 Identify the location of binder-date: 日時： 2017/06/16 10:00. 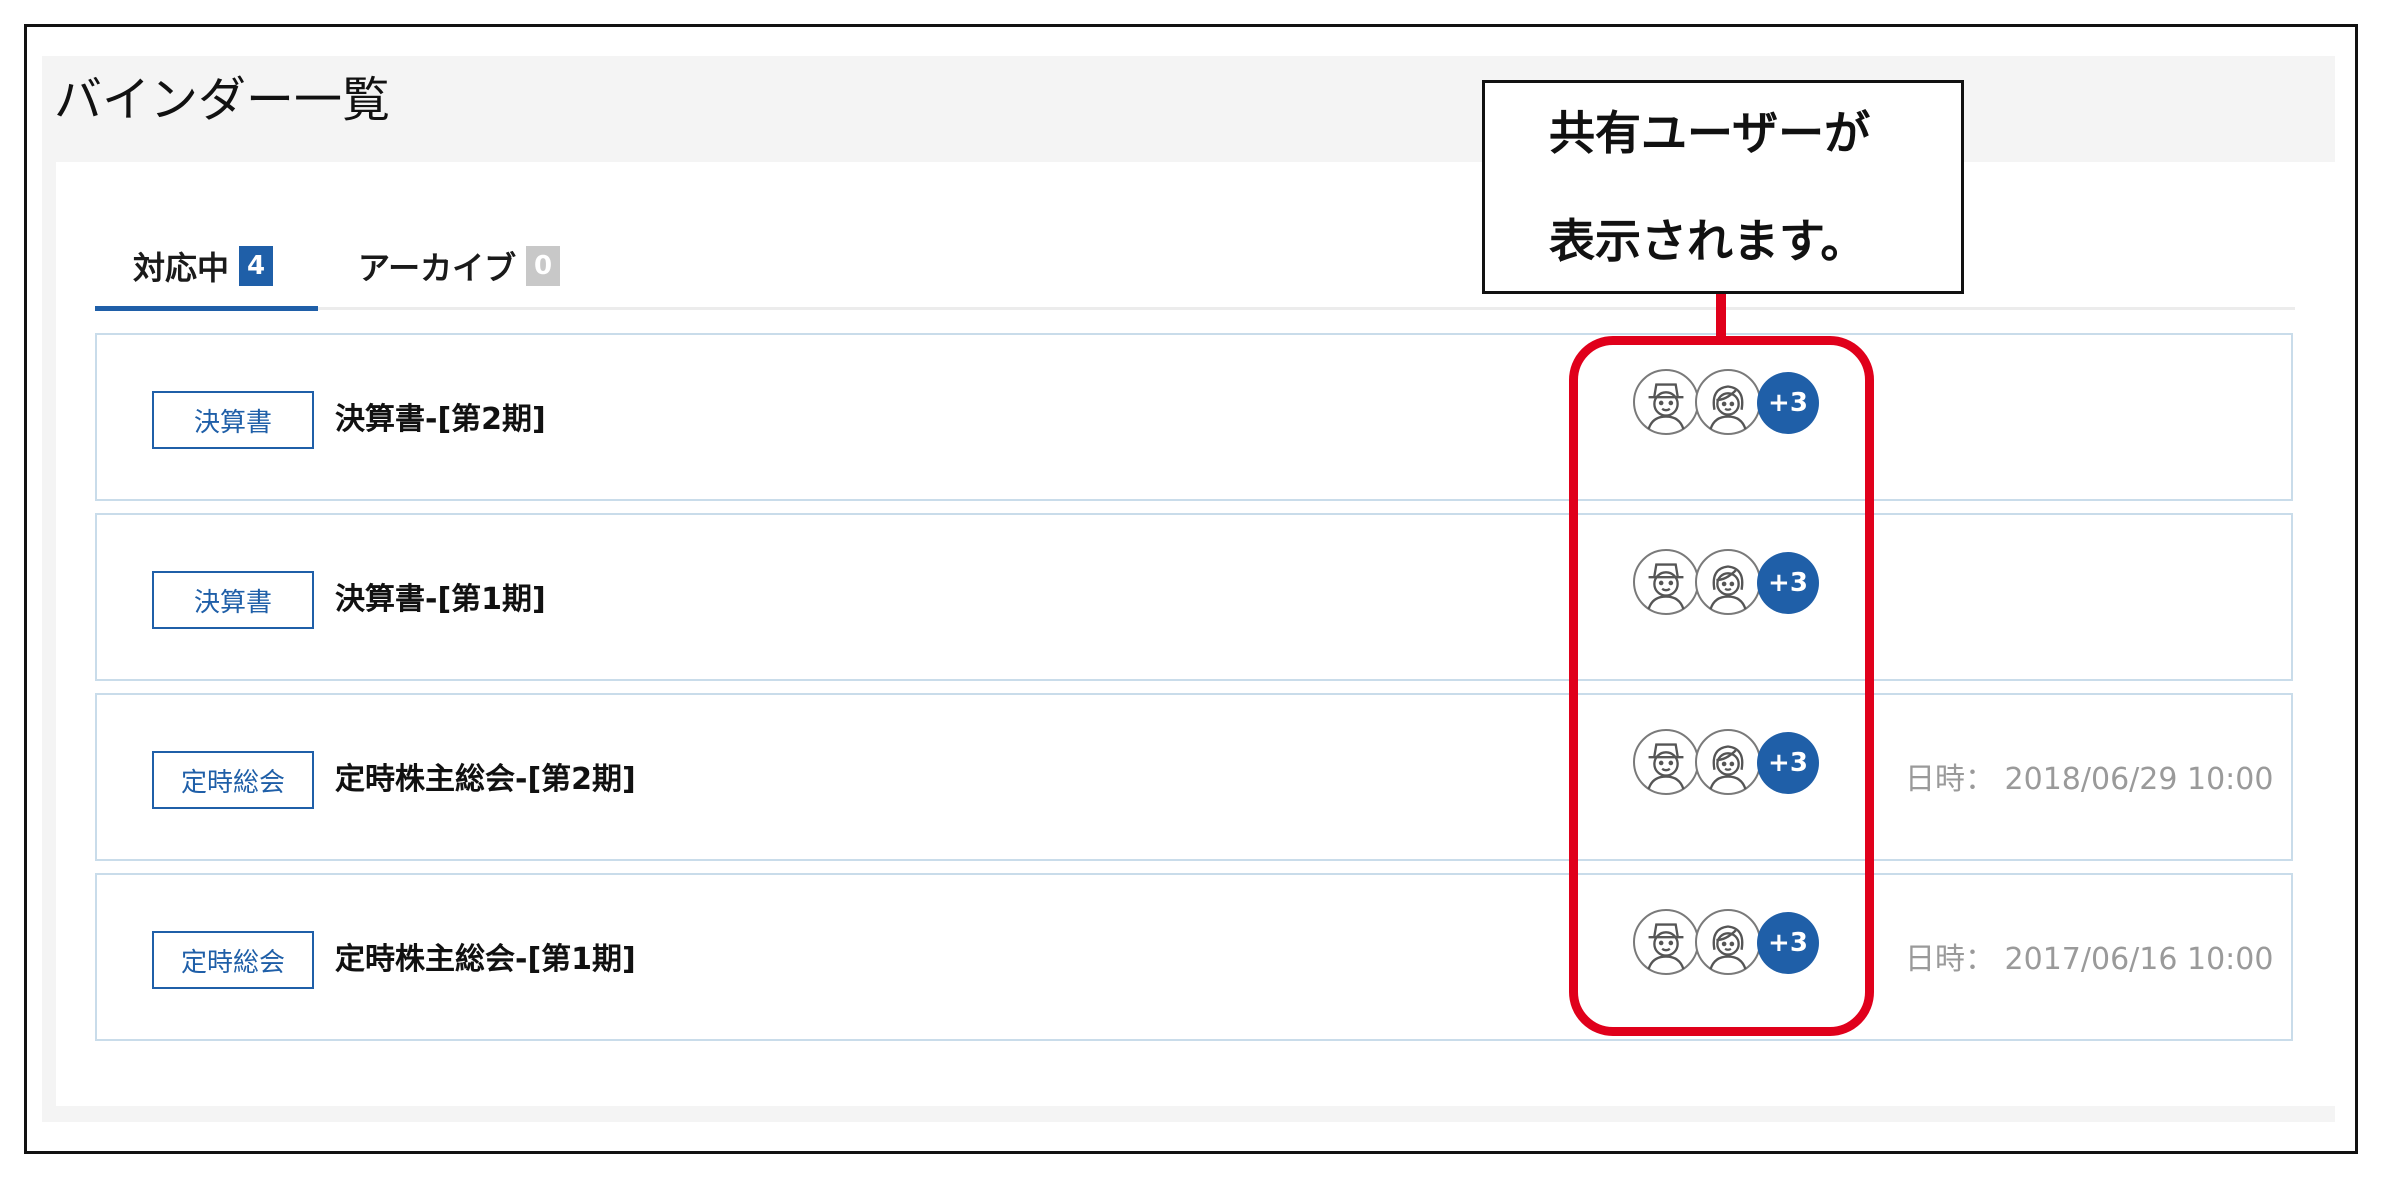
(2089, 959).